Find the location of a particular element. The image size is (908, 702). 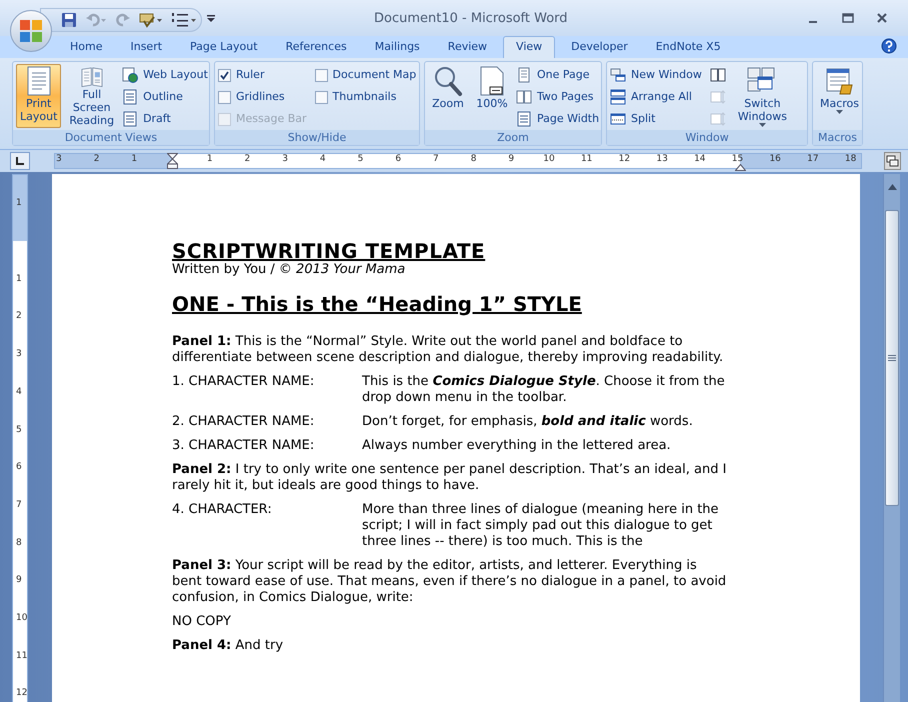

ribbon-button: Split is located at coordinates (658, 119).